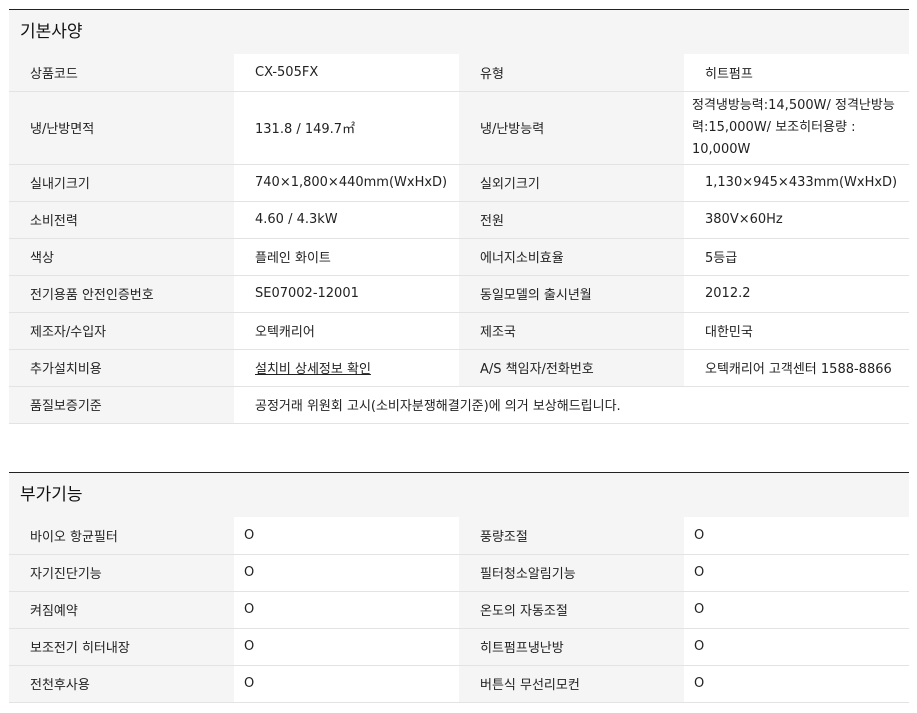  I want to click on table-row: 보조전기 히터내장 O 히트펌프냉난방 O, so click(459, 647).